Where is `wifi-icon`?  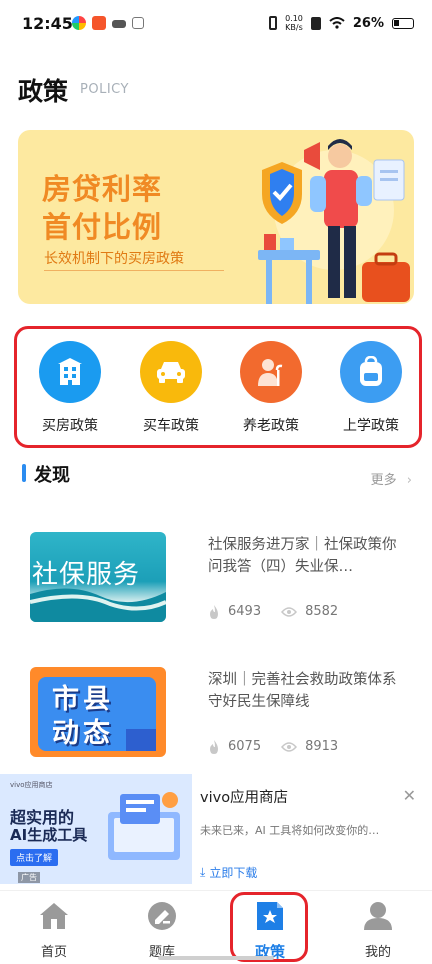 wifi-icon is located at coordinates (337, 23).